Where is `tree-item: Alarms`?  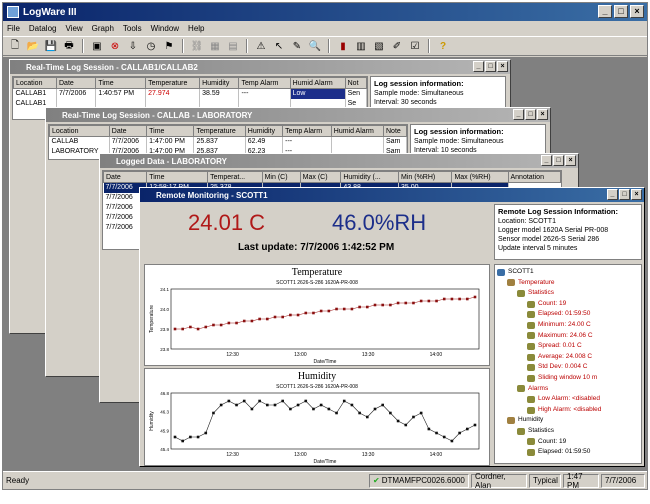
tree-item: Alarms is located at coordinates (568, 389).